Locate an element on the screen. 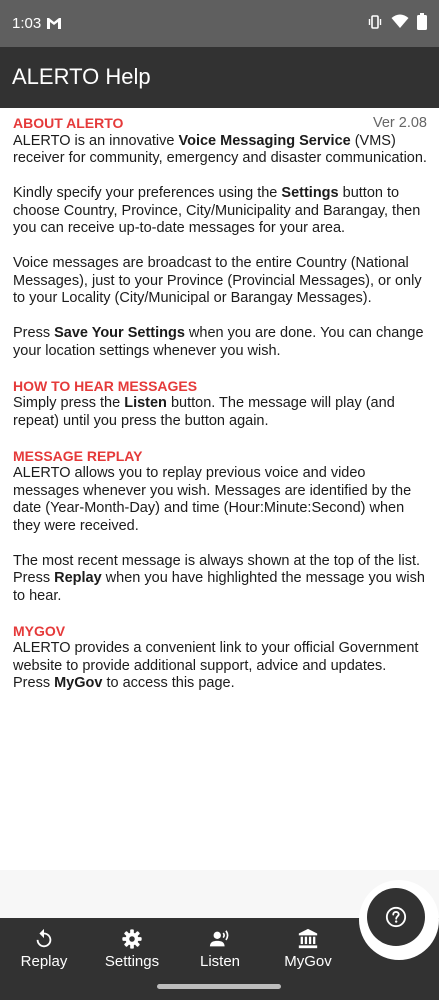 The height and width of the screenshot is (1000, 439). page-title: ALERTO Help is located at coordinates (81, 76).